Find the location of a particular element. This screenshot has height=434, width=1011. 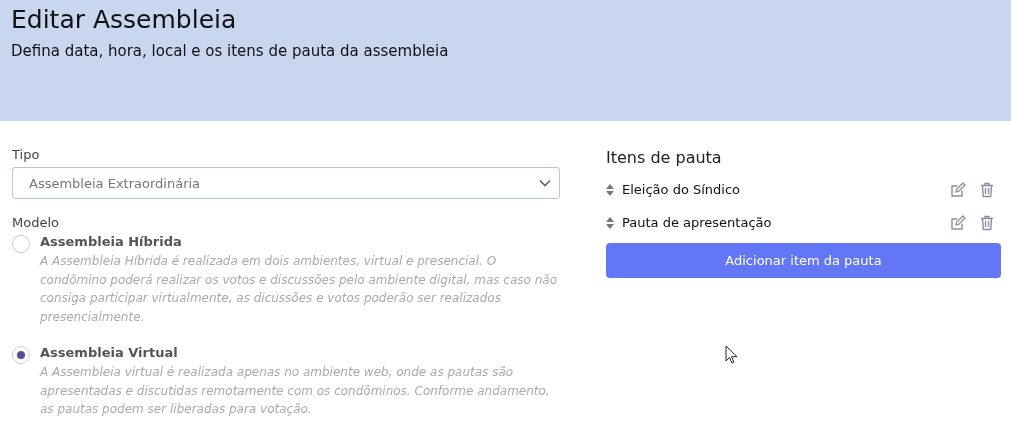

tipo-select: Assembleia Extraordinária is located at coordinates (286, 183).